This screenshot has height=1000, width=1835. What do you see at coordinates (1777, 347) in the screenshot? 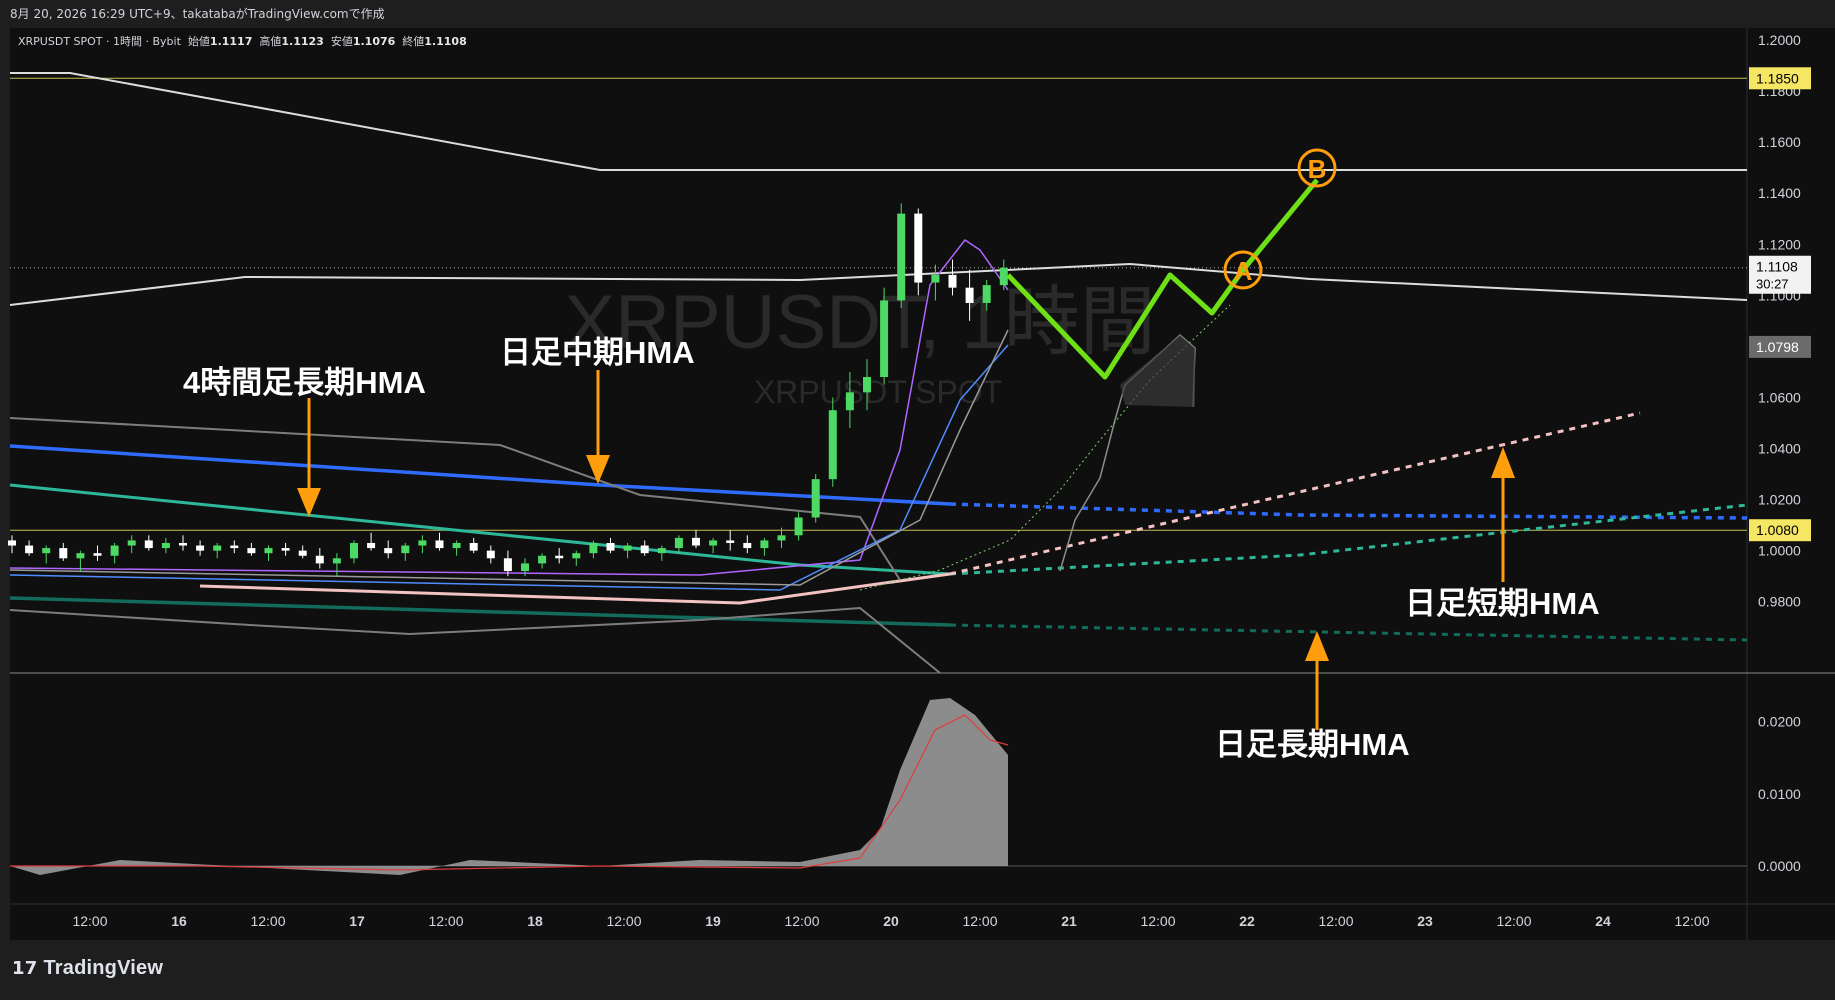
I see `price-badge-2: 1.0798` at bounding box center [1777, 347].